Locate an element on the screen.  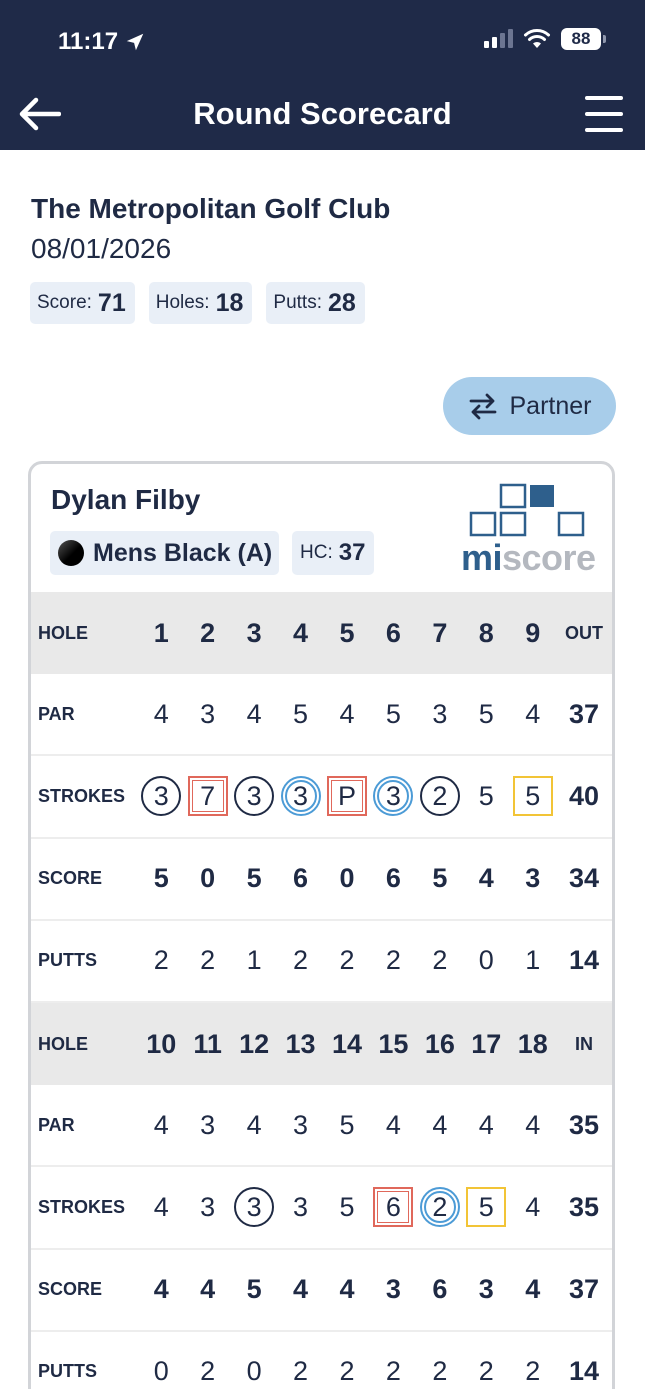
battery-icon: 88 is located at coordinates (583, 39).